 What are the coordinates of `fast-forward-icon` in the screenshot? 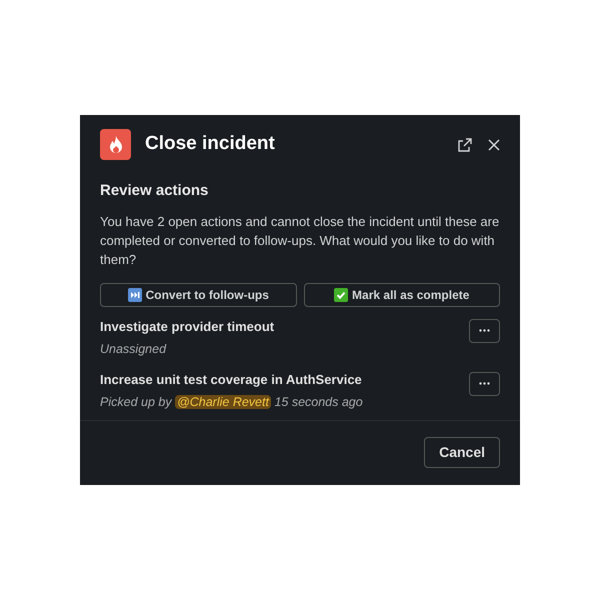 It's located at (135, 295).